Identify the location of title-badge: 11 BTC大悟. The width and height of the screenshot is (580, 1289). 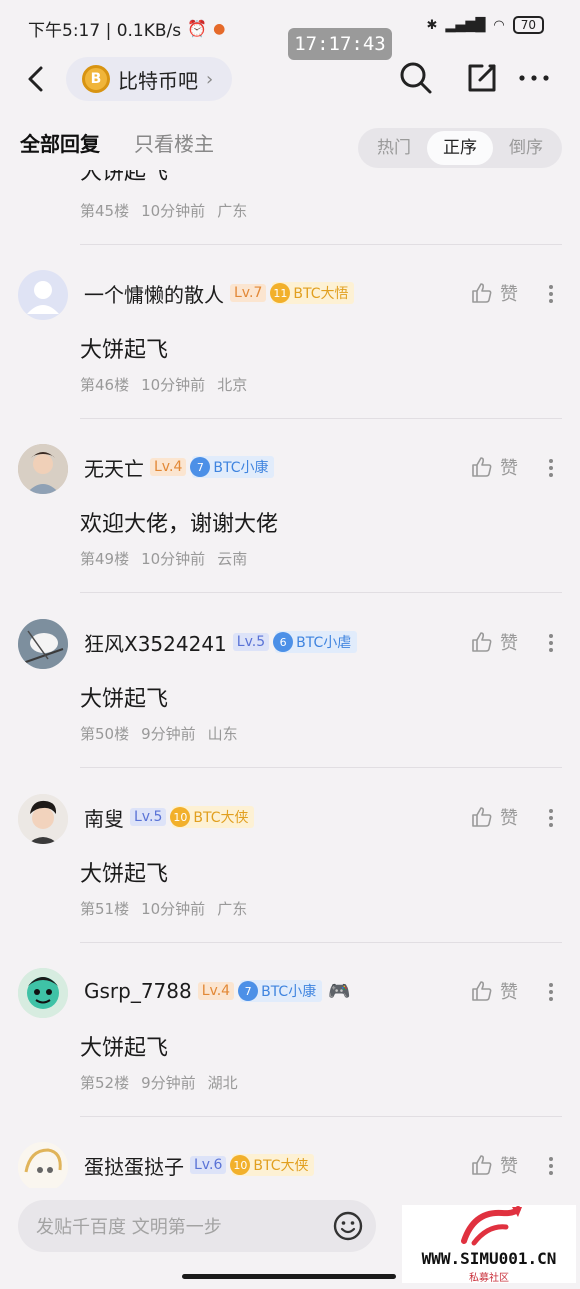
(312, 293).